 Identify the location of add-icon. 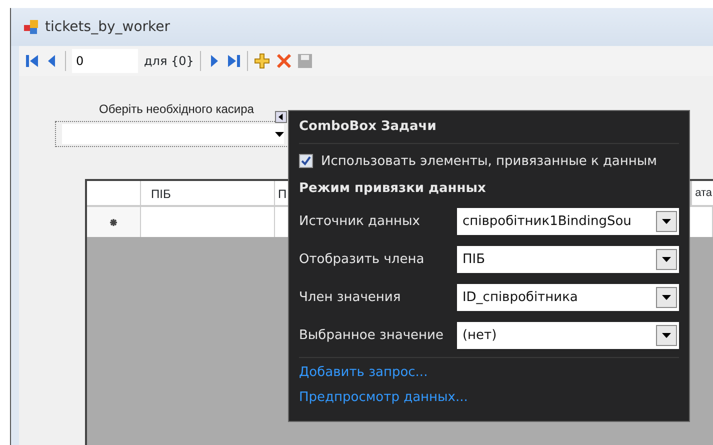
(262, 61).